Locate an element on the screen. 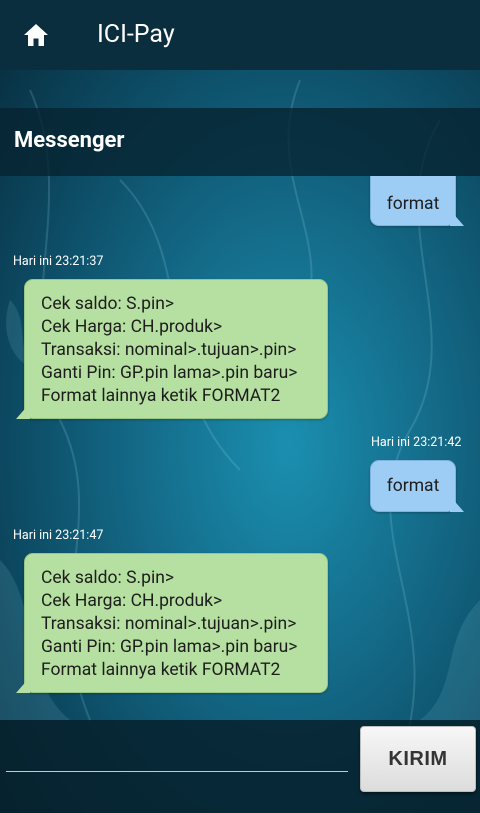 The height and width of the screenshot is (813, 480). home-button is located at coordinates (36, 35).